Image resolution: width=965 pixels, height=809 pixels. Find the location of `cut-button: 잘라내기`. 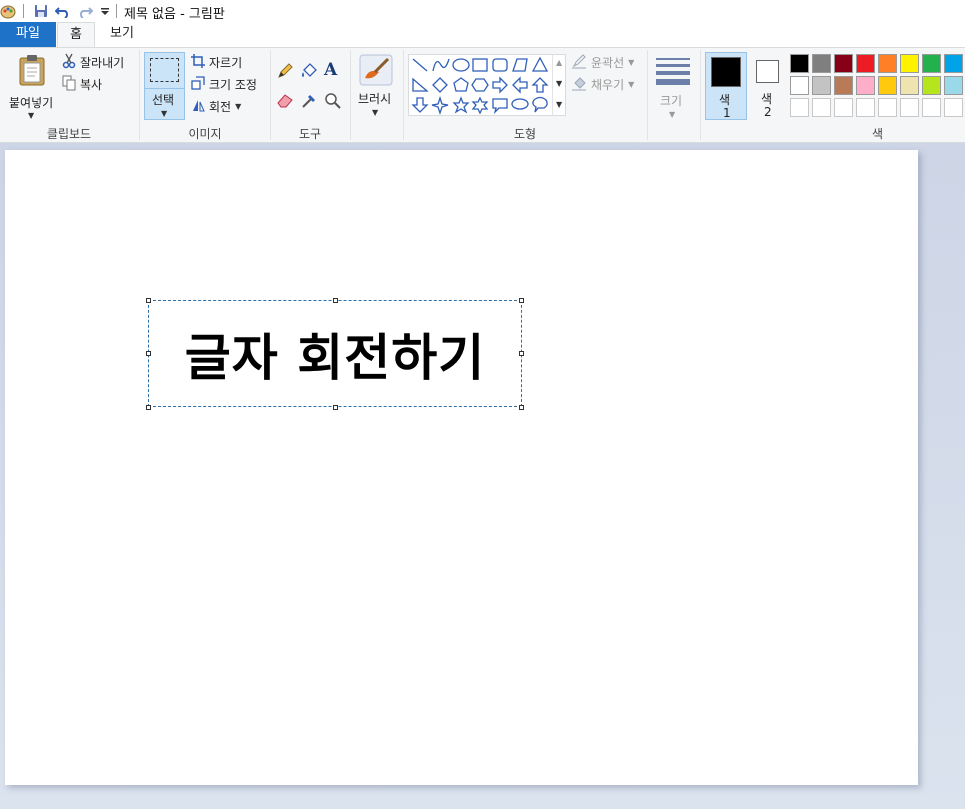

cut-button: 잘라내기 is located at coordinates (93, 62).